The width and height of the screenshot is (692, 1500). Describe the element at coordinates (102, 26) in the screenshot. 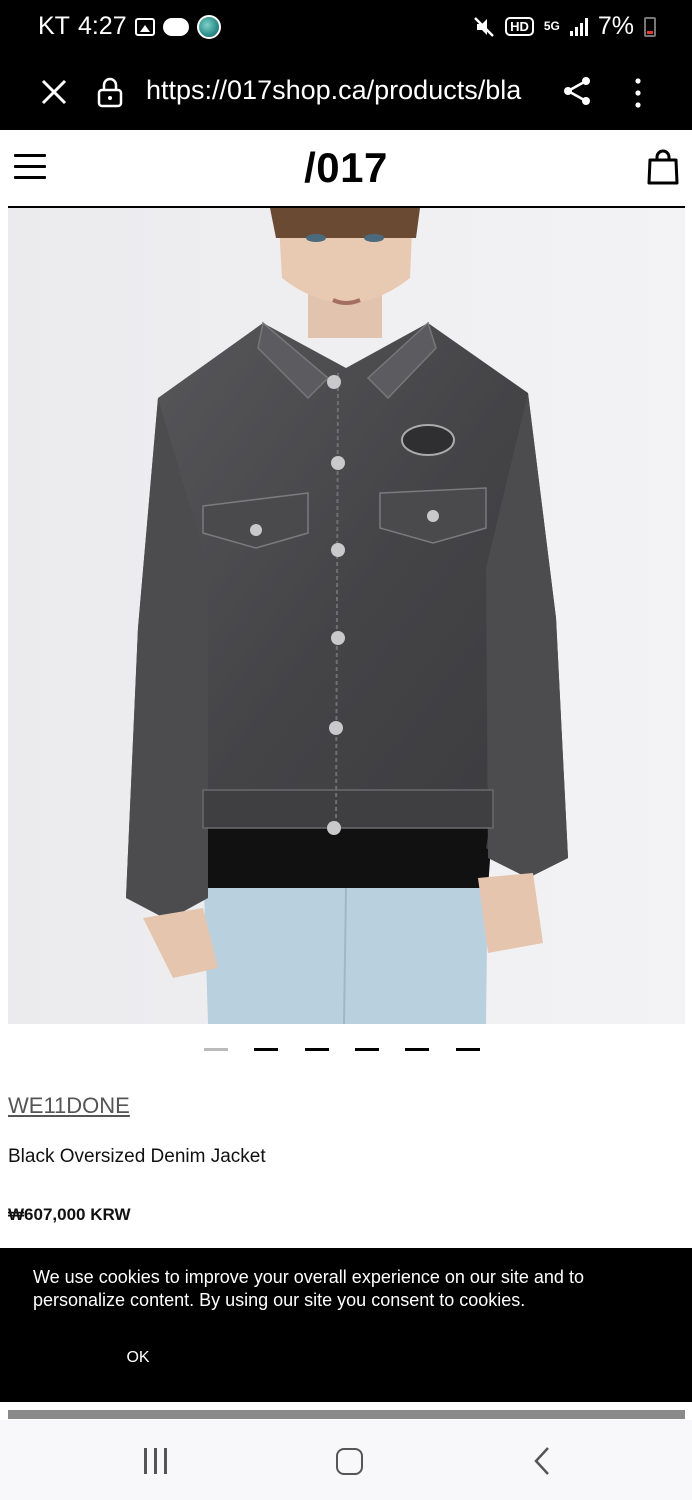

I see `clock: 4:27` at that location.